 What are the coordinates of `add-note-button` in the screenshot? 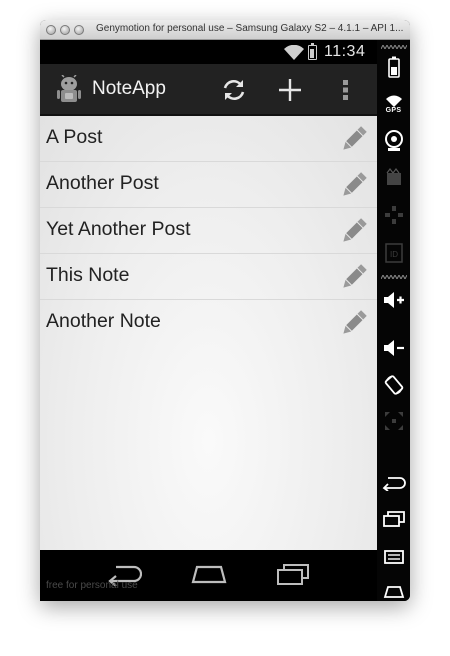 It's located at (290, 90).